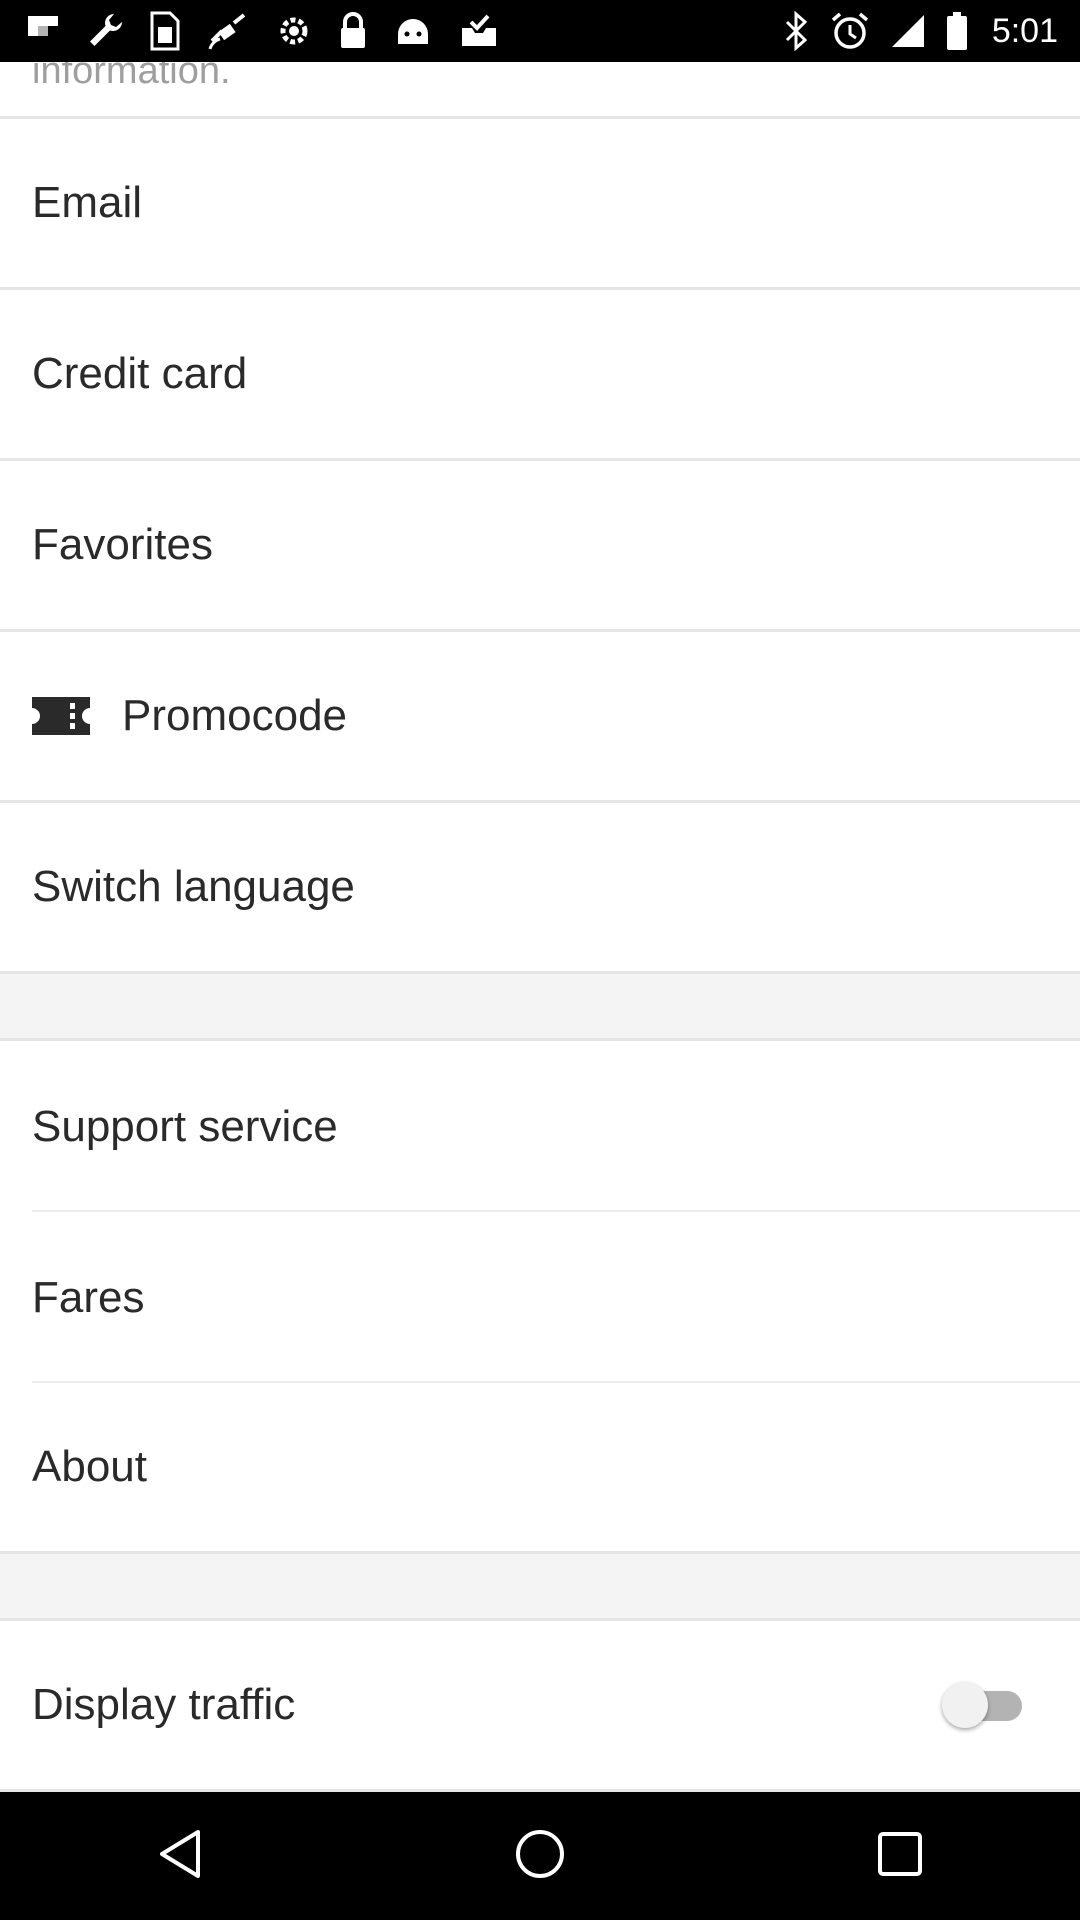 This screenshot has height=1920, width=1080. I want to click on menu-item-label: Email, so click(87, 202).